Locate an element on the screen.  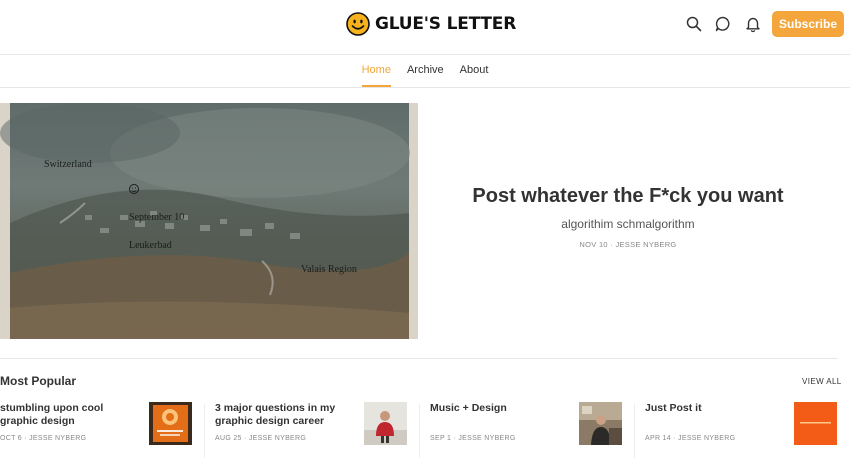
search-icon is located at coordinates (694, 24).